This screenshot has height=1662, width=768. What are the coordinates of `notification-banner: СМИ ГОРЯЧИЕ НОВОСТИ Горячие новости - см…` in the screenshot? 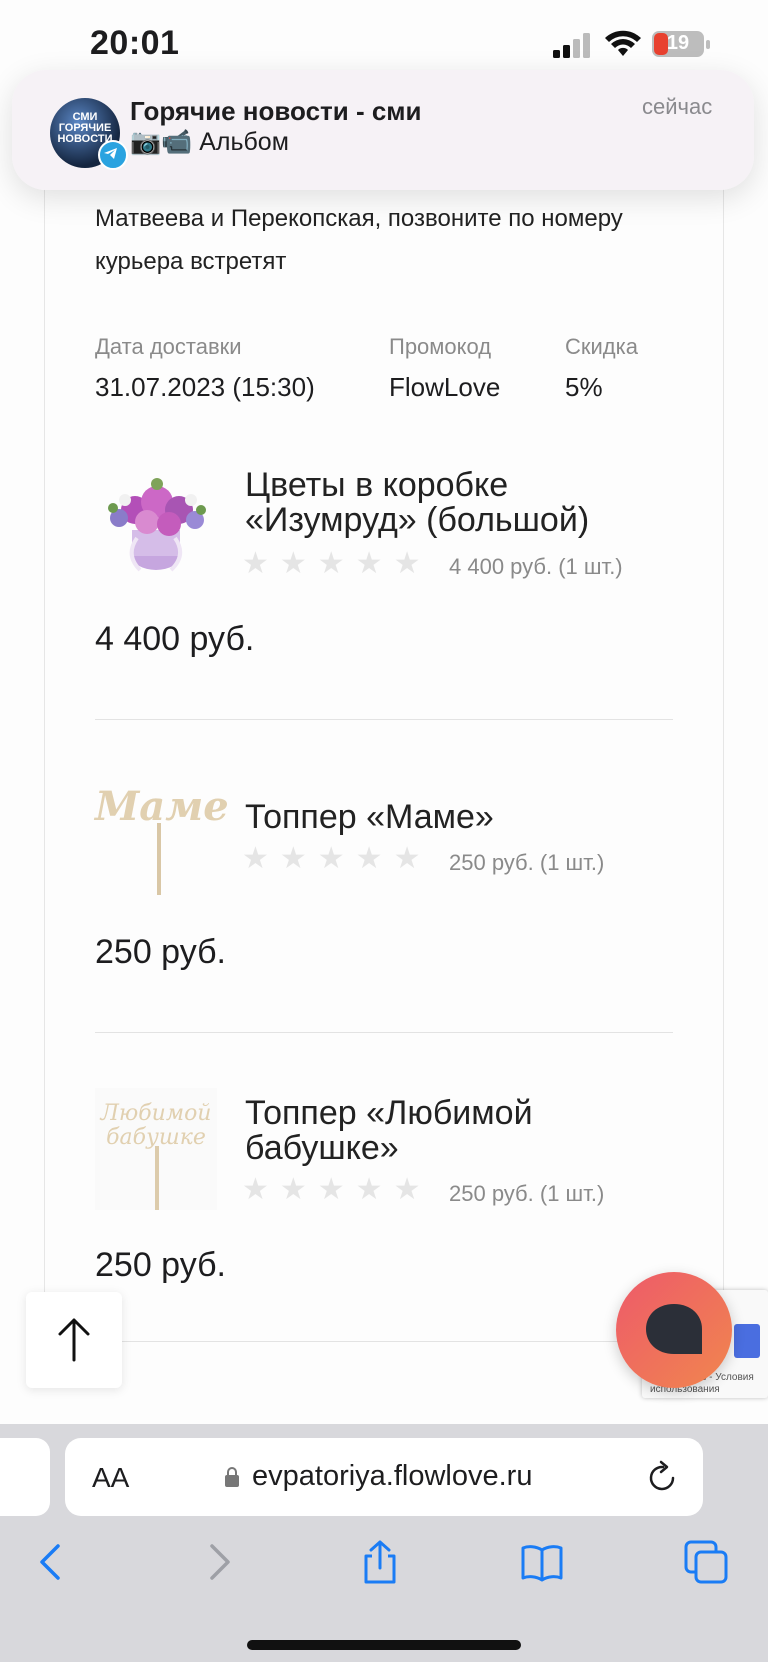 It's located at (383, 130).